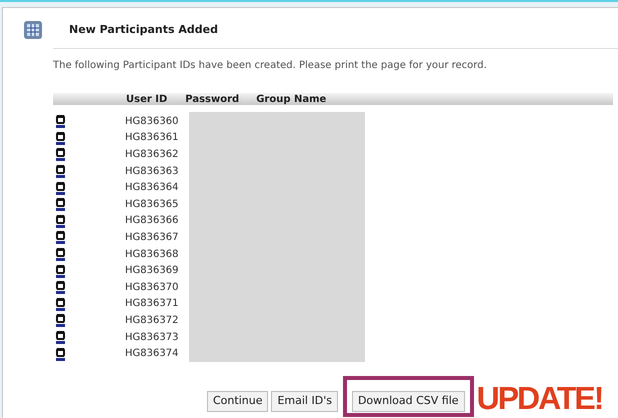  I want to click on user-id: HG836371, so click(152, 304).